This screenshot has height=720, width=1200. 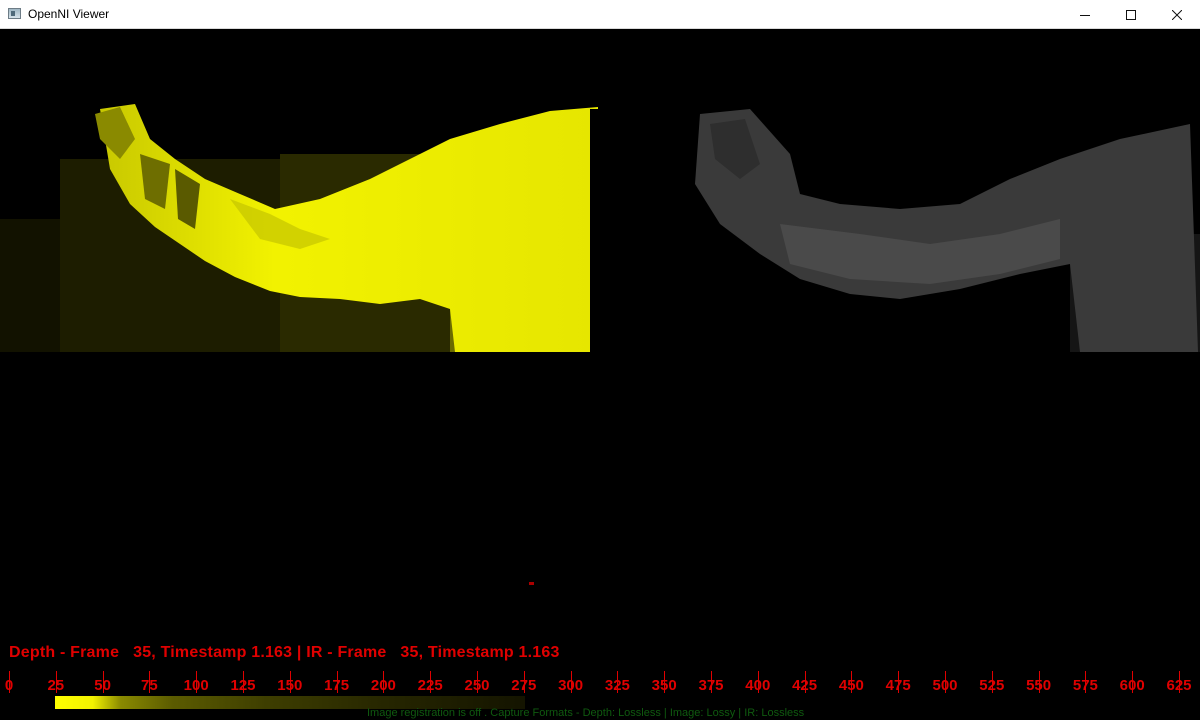 I want to click on ruler-tick-label: 300, so click(x=571, y=685).